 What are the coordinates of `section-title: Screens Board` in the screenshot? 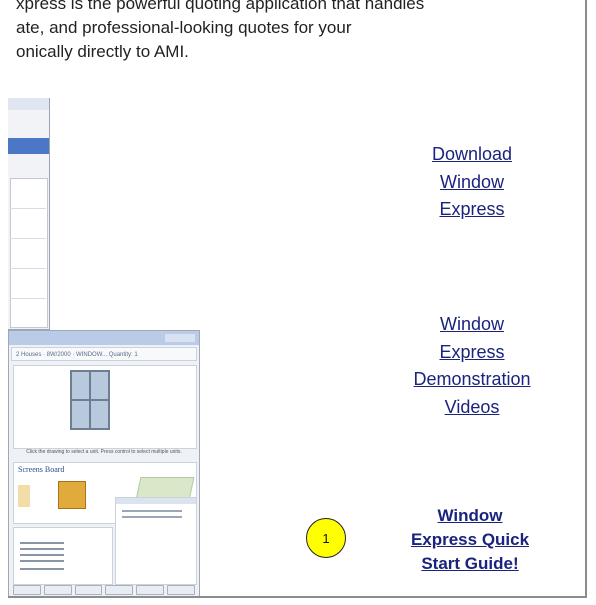 It's located at (41, 469).